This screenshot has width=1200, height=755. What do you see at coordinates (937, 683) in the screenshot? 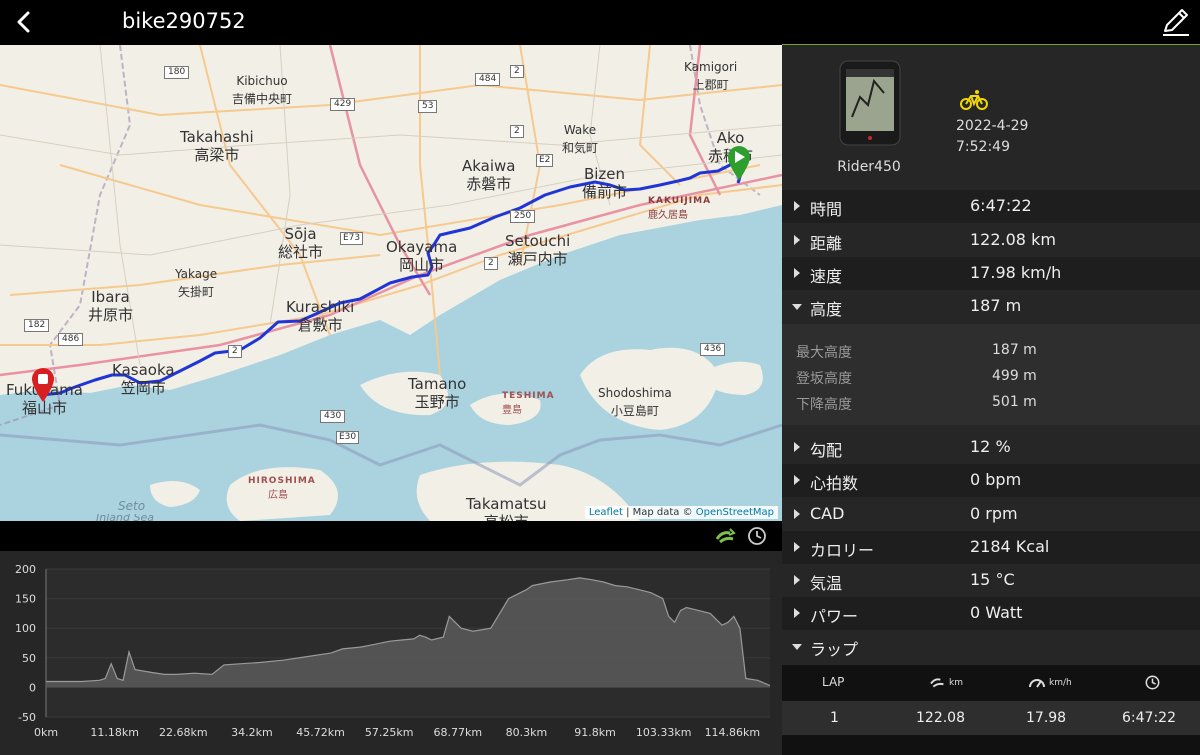
I see `distance-icon` at bounding box center [937, 683].